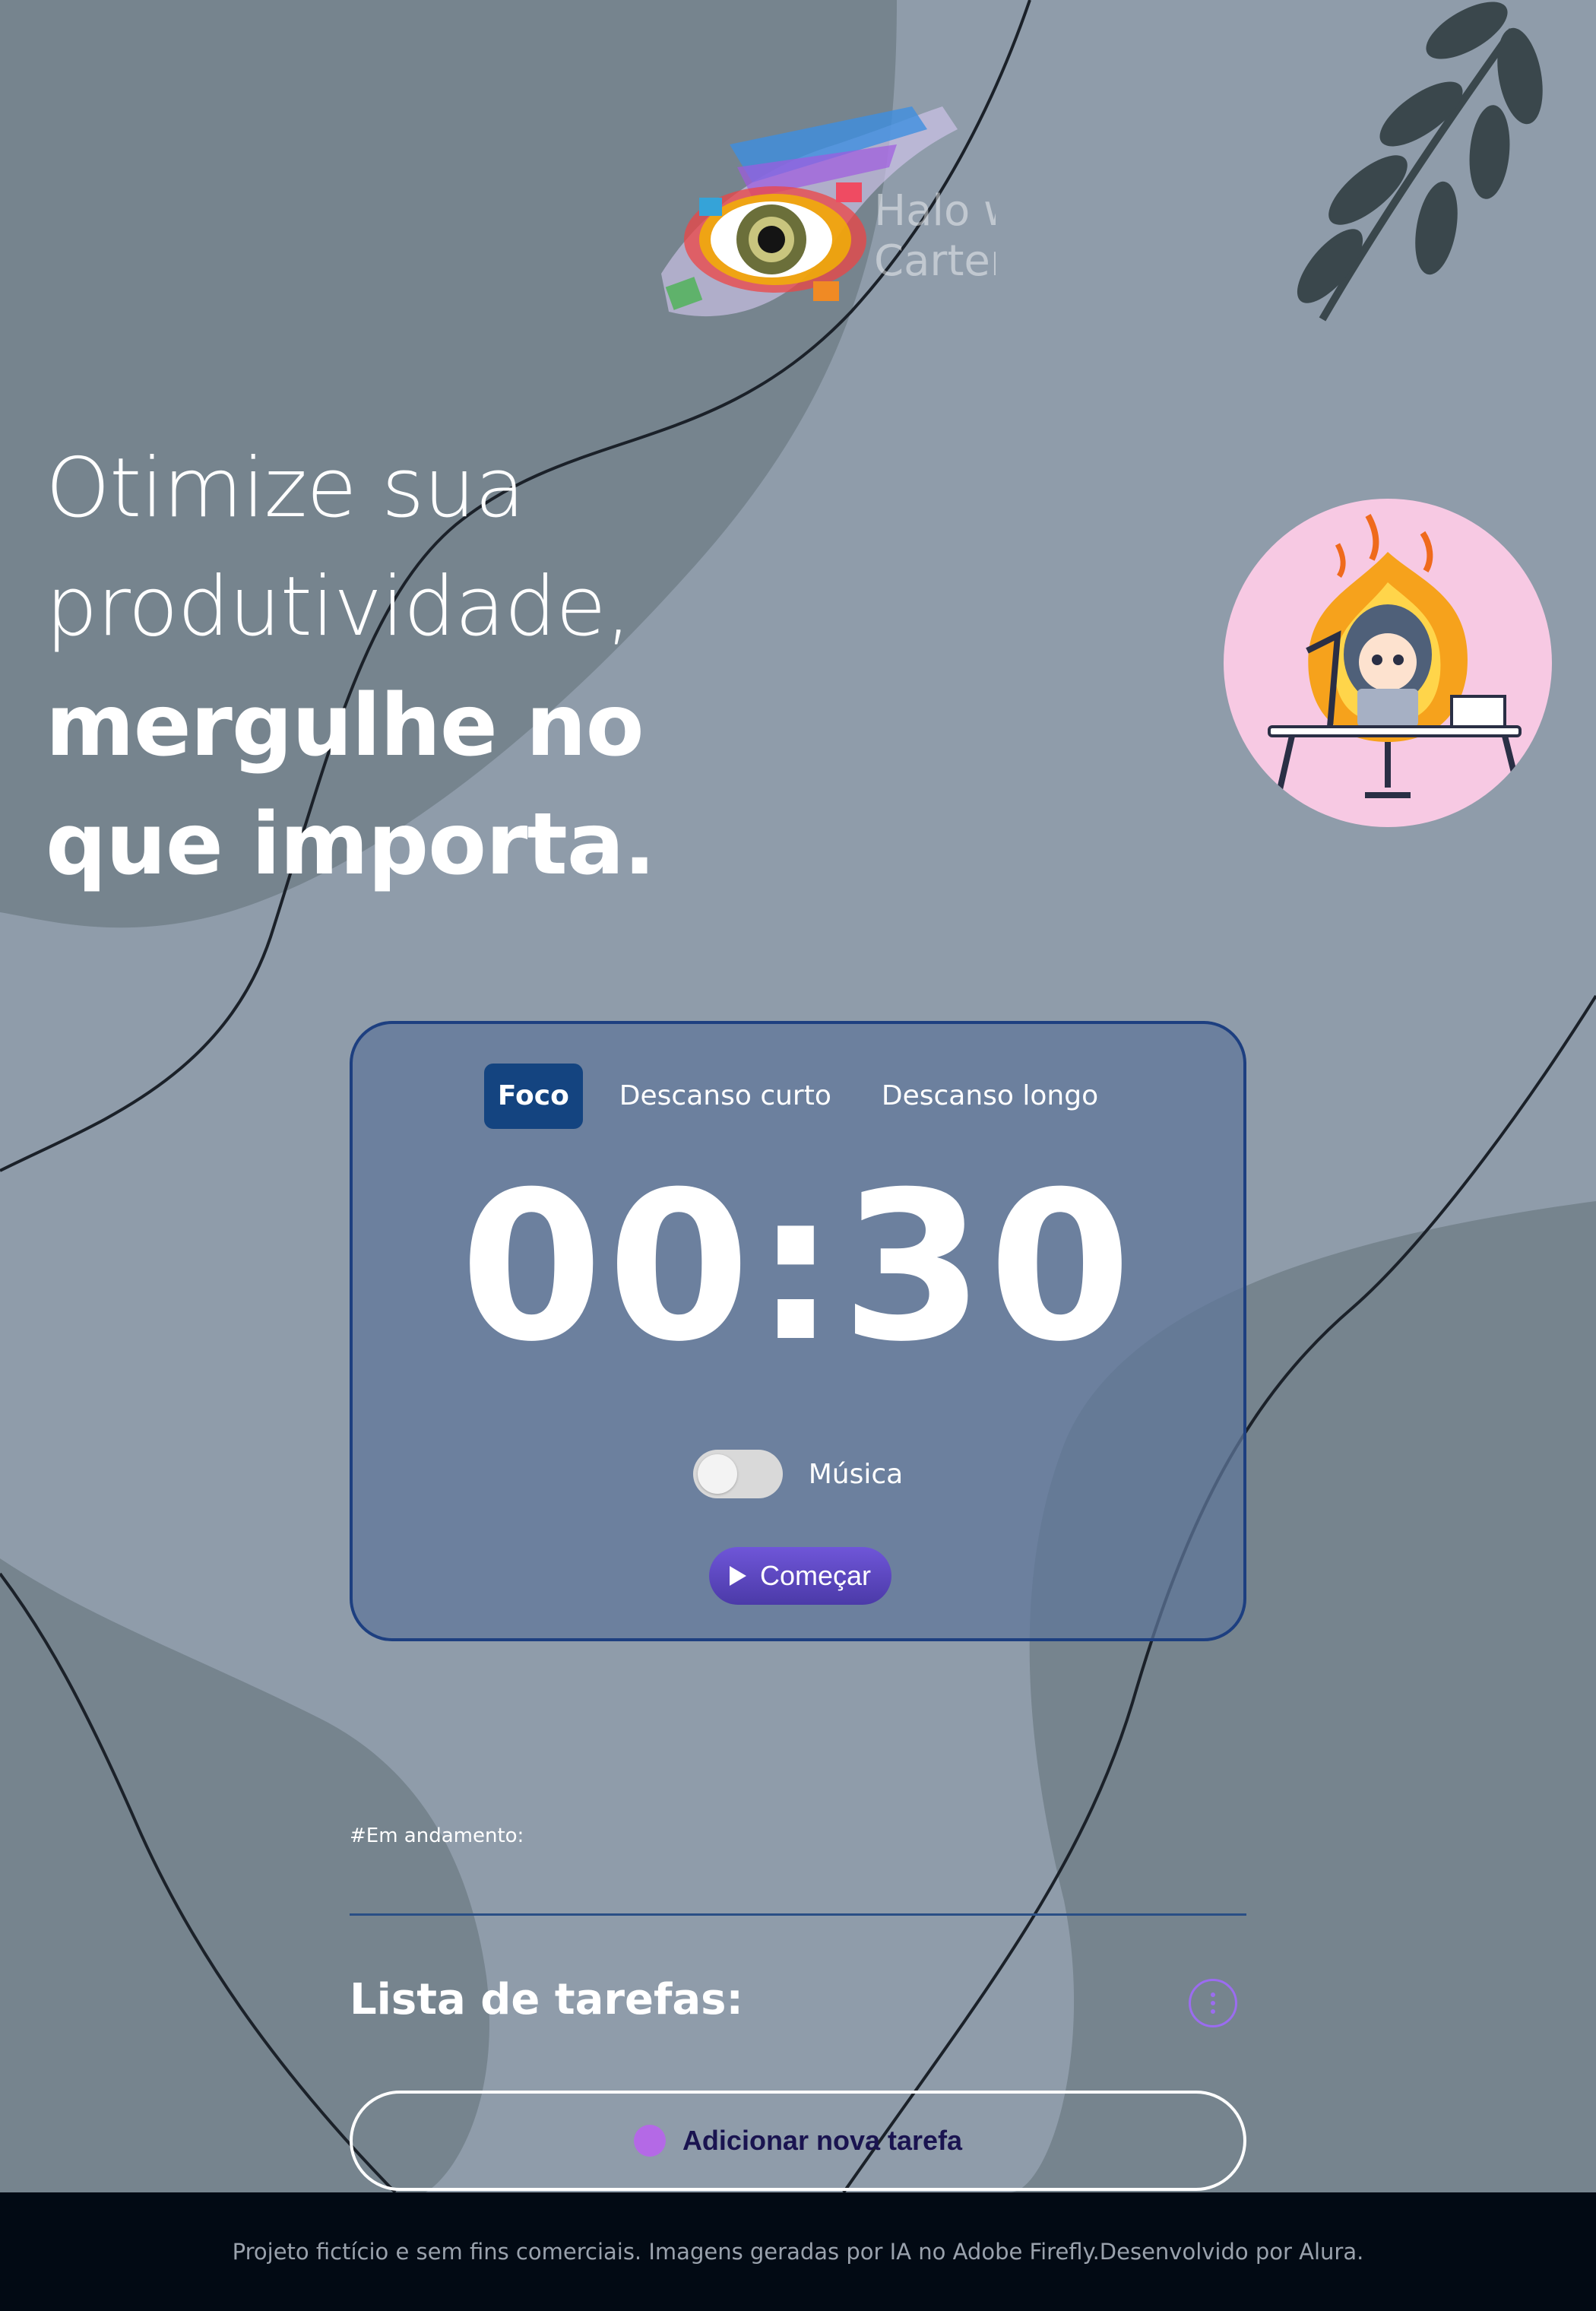 Image resolution: width=1596 pixels, height=2311 pixels. Describe the element at coordinates (1420, 162) in the screenshot. I see `leaf-decoration` at that location.